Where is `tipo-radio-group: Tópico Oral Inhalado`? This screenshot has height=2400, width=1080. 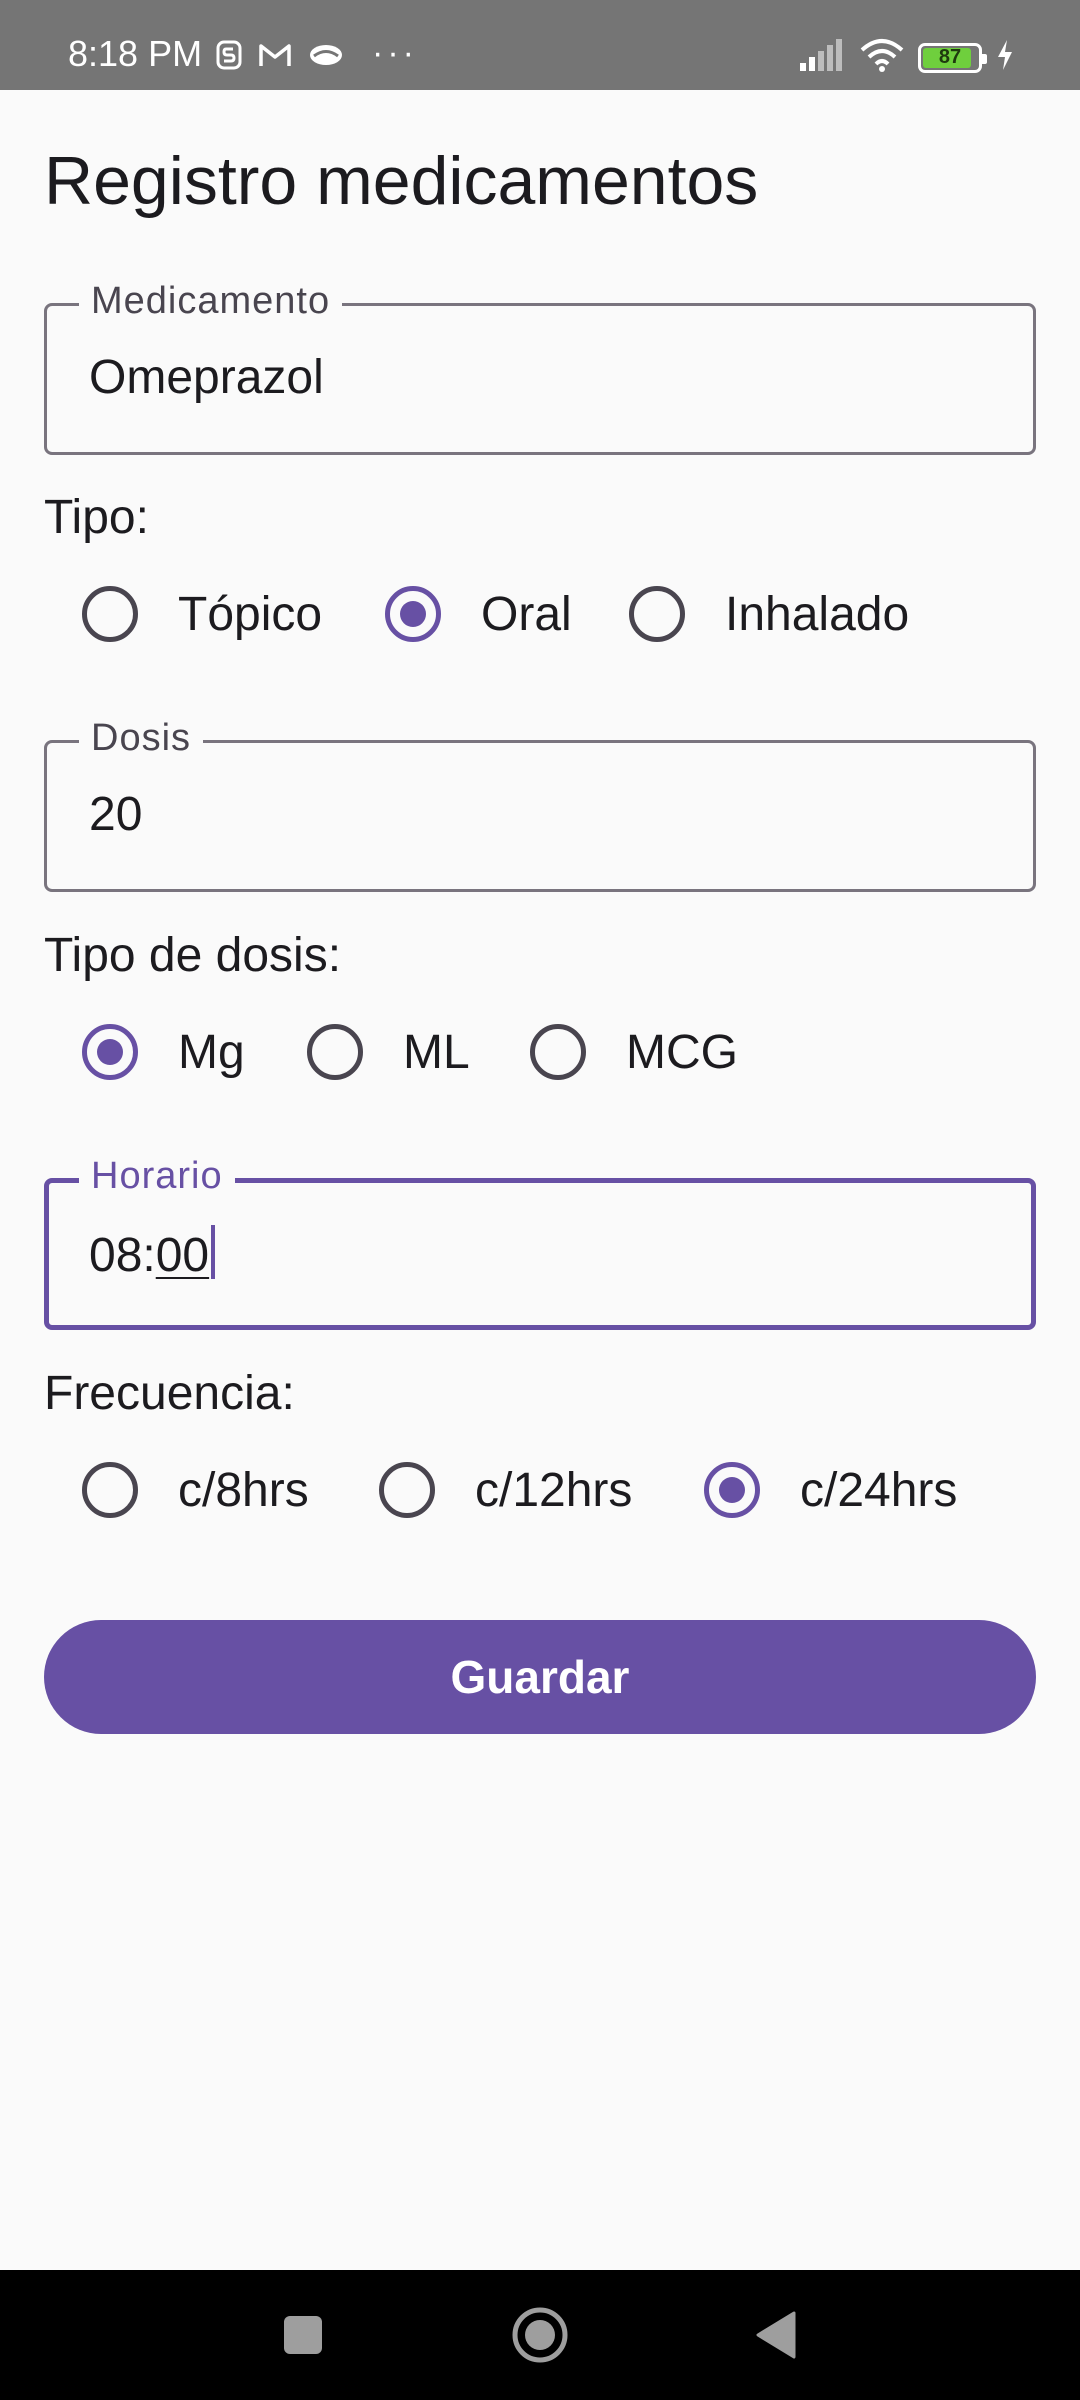 tipo-radio-group: Tópico Oral Inhalado is located at coordinates (540, 614).